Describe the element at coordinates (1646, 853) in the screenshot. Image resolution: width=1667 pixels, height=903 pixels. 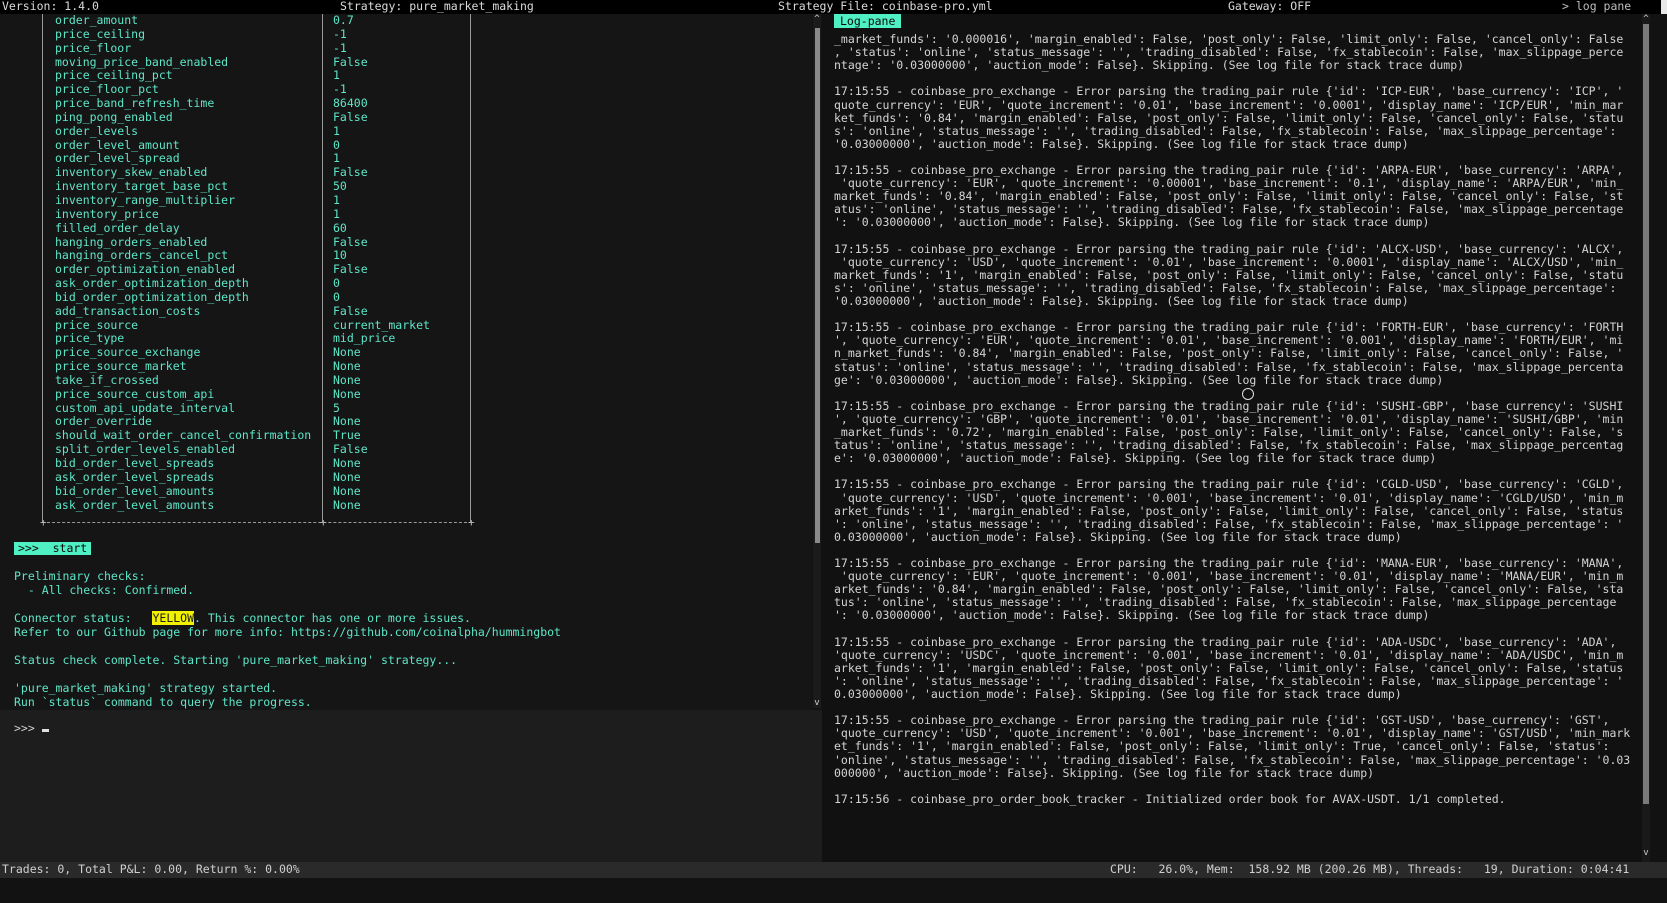
I see `log-scroll-down-icon: v` at that location.